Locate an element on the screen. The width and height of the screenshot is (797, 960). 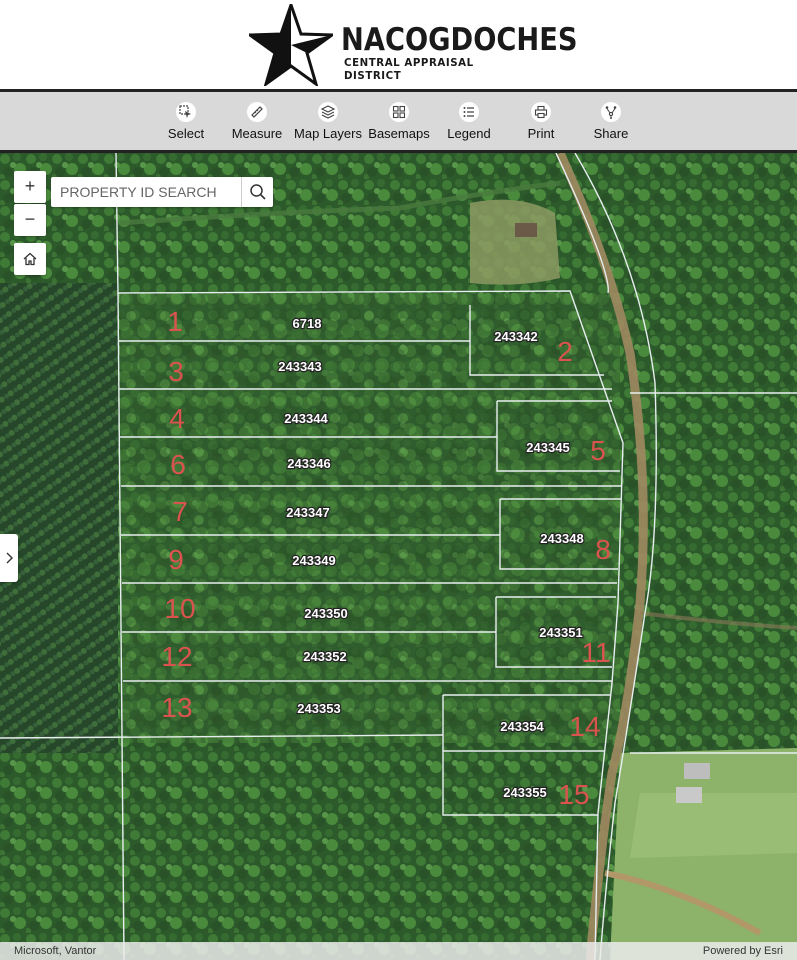
parcel-id-243347: 243347 is located at coordinates (308, 512).